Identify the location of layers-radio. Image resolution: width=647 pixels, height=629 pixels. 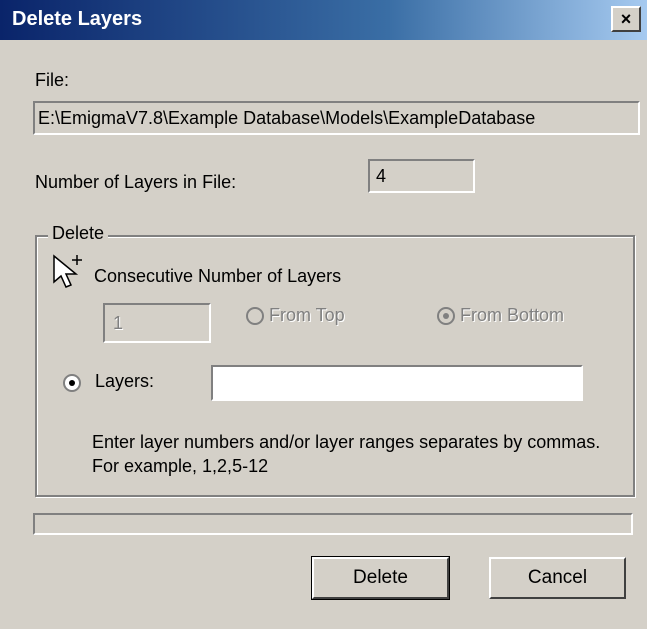
(72, 383).